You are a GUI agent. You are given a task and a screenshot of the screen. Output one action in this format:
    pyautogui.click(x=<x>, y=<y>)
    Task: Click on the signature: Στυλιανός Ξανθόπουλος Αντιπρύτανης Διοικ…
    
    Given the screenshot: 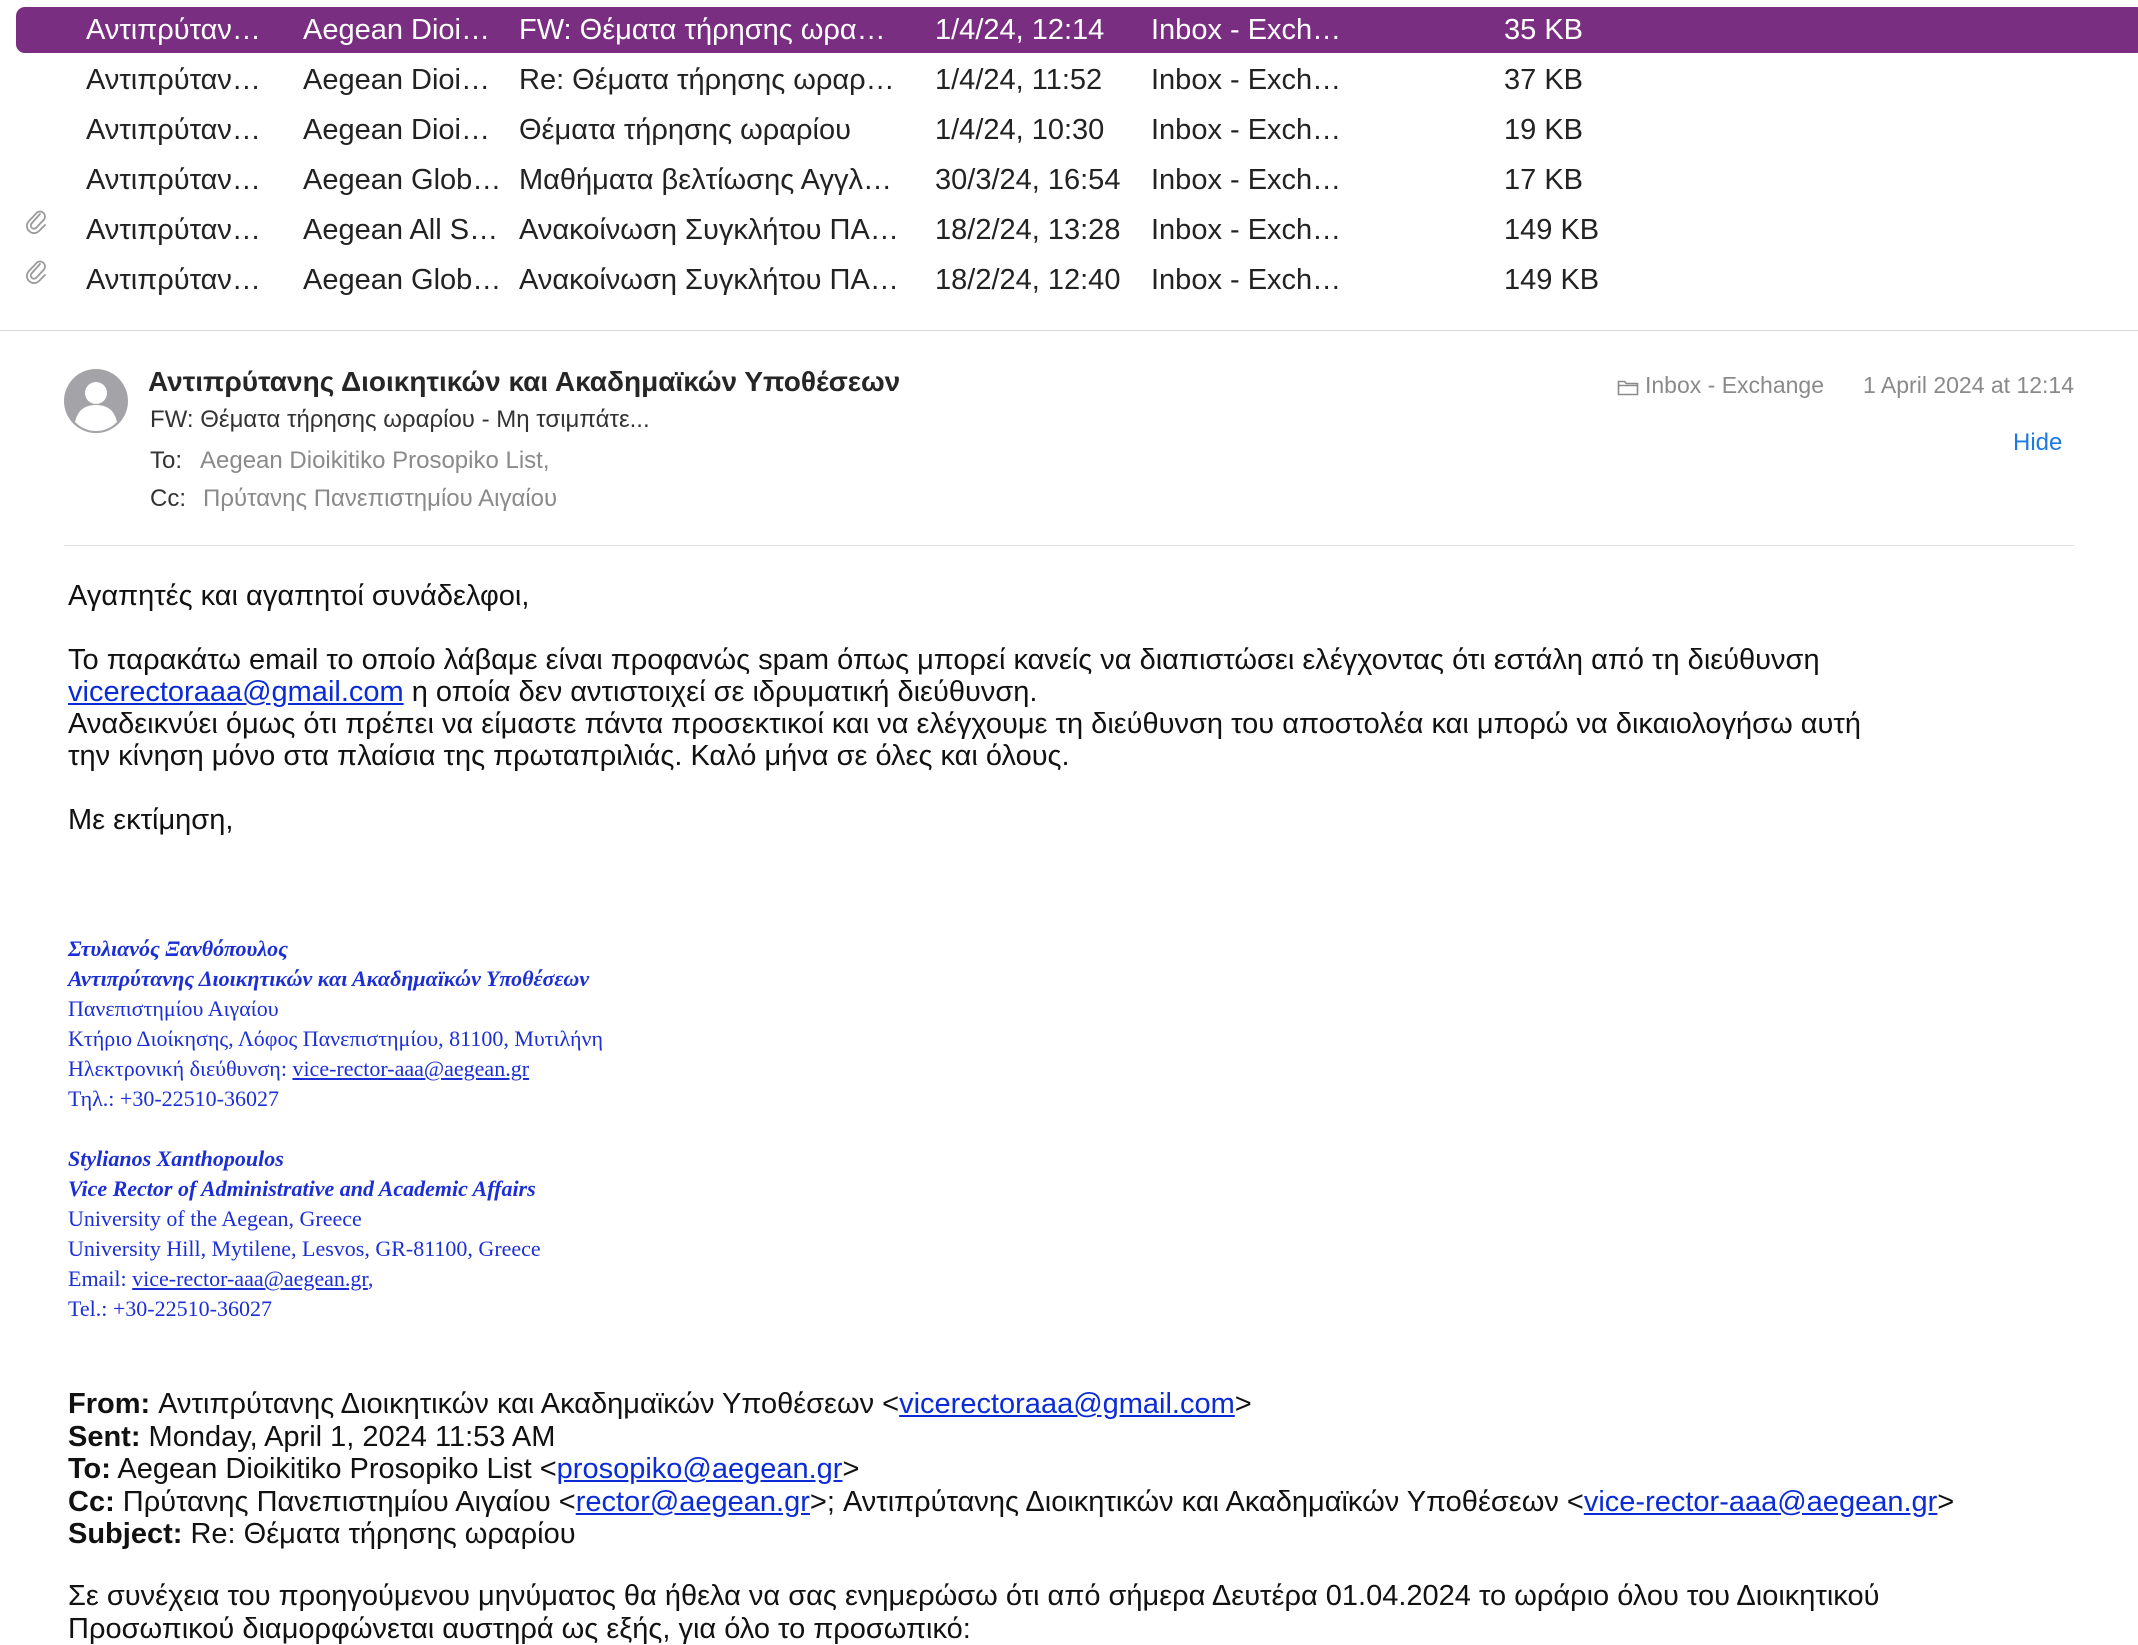 What is the action you would take?
    pyautogui.click(x=335, y=1129)
    